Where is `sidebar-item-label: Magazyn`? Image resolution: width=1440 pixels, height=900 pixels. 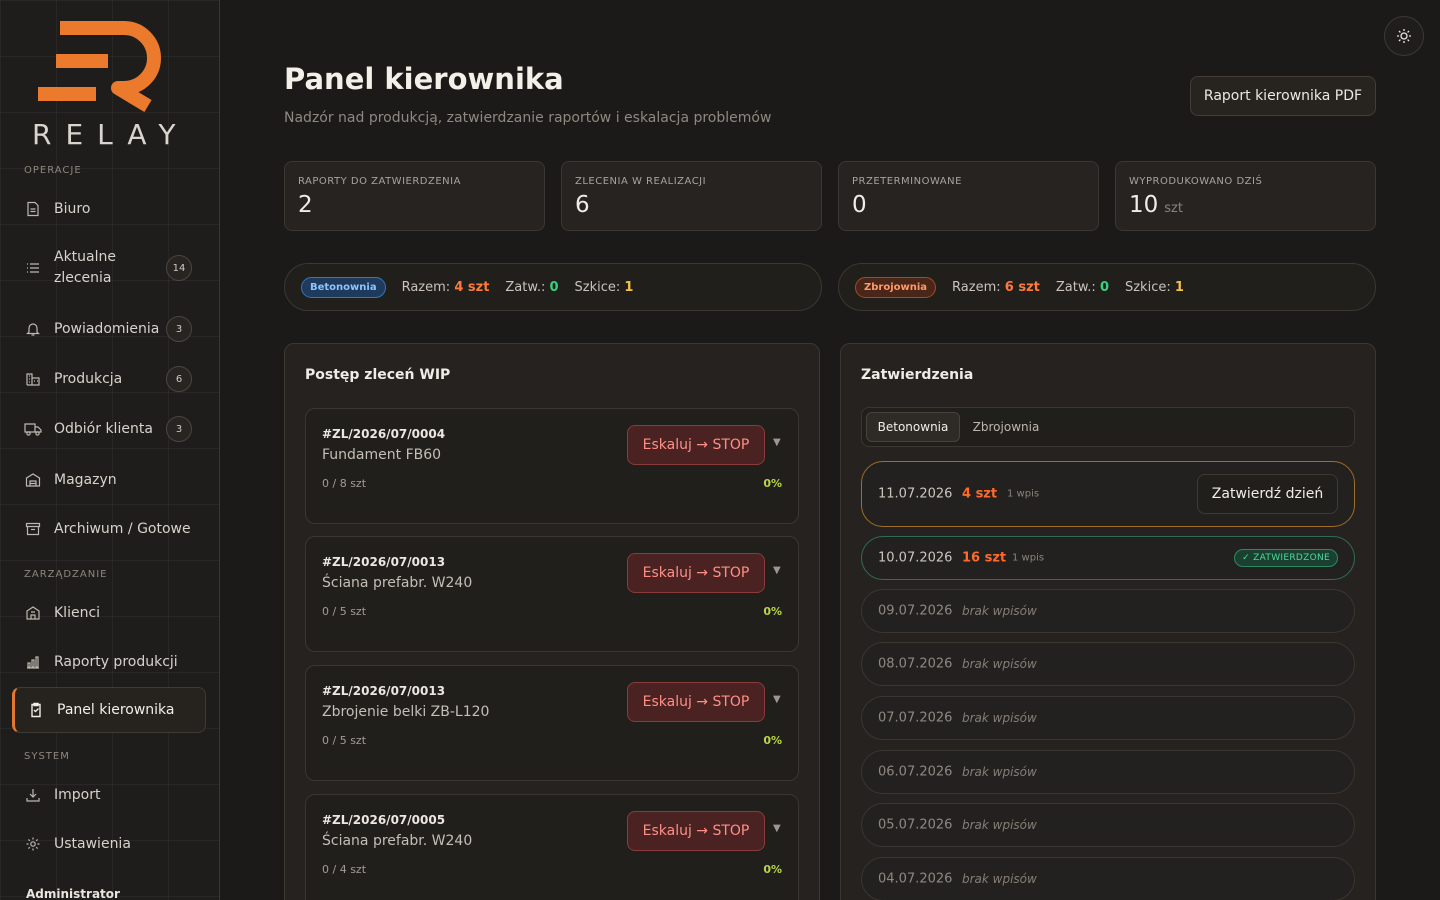 sidebar-item-label: Magazyn is located at coordinates (85, 479).